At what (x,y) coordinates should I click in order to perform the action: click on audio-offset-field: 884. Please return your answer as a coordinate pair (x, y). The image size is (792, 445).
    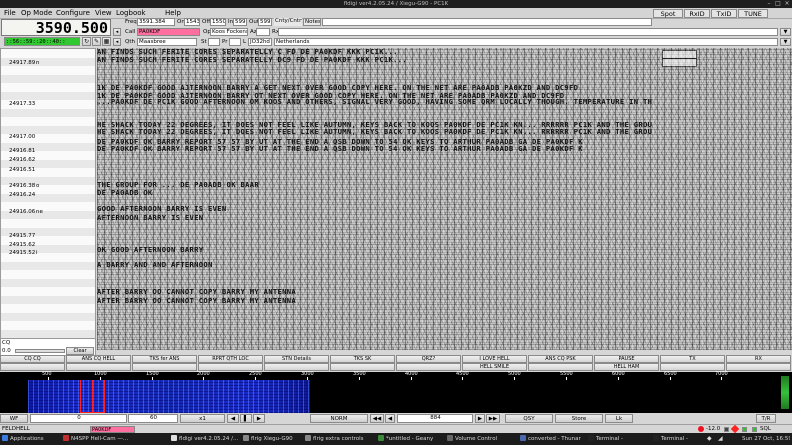
    Looking at the image, I should click on (435, 418).